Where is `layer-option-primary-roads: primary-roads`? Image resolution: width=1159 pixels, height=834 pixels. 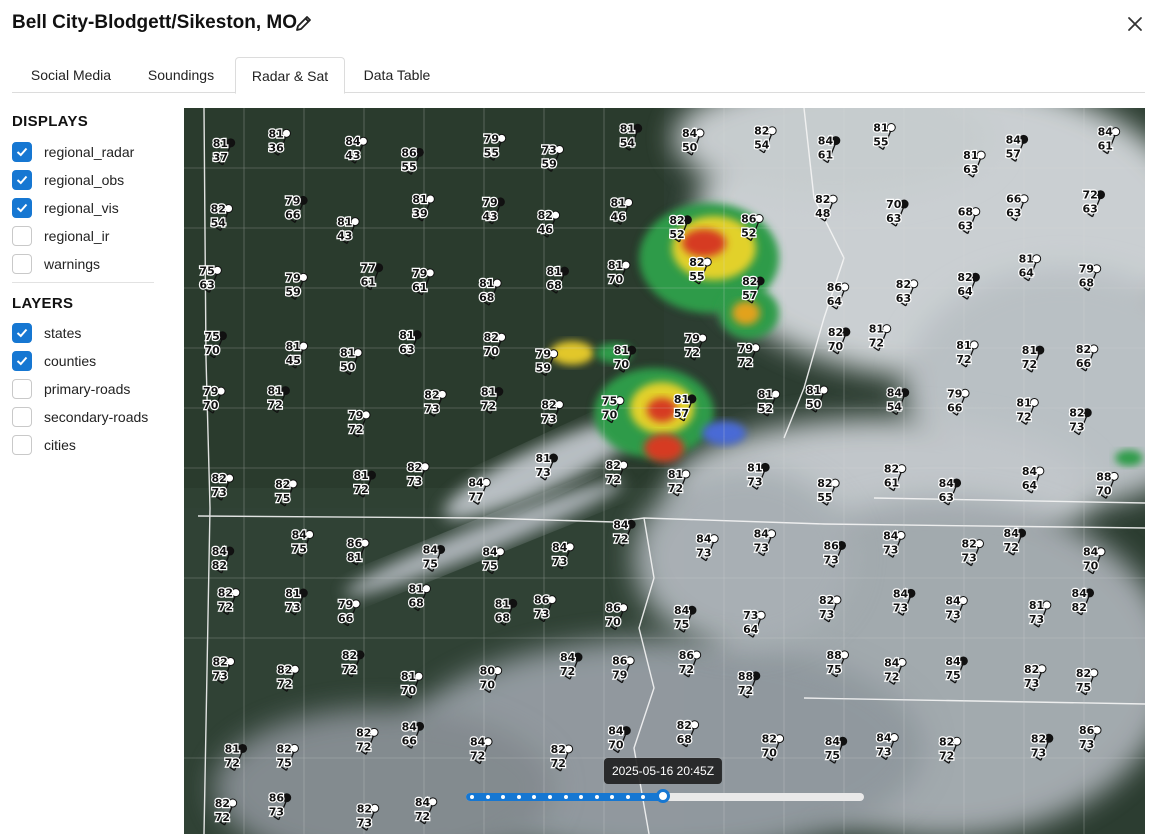
layer-option-primary-roads: primary-roads is located at coordinates (87, 389).